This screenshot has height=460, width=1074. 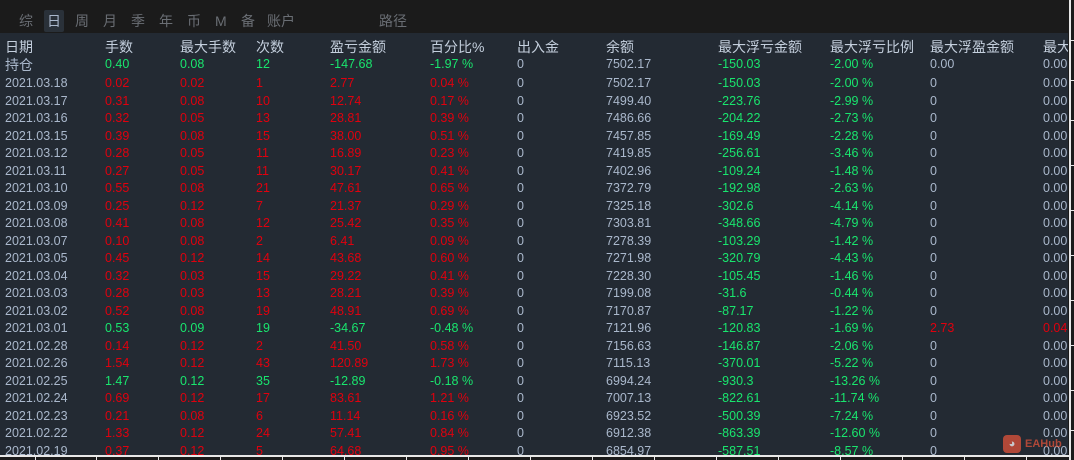 I want to click on header-max-float-loss: 最大浮亏金额, so click(x=760, y=47).